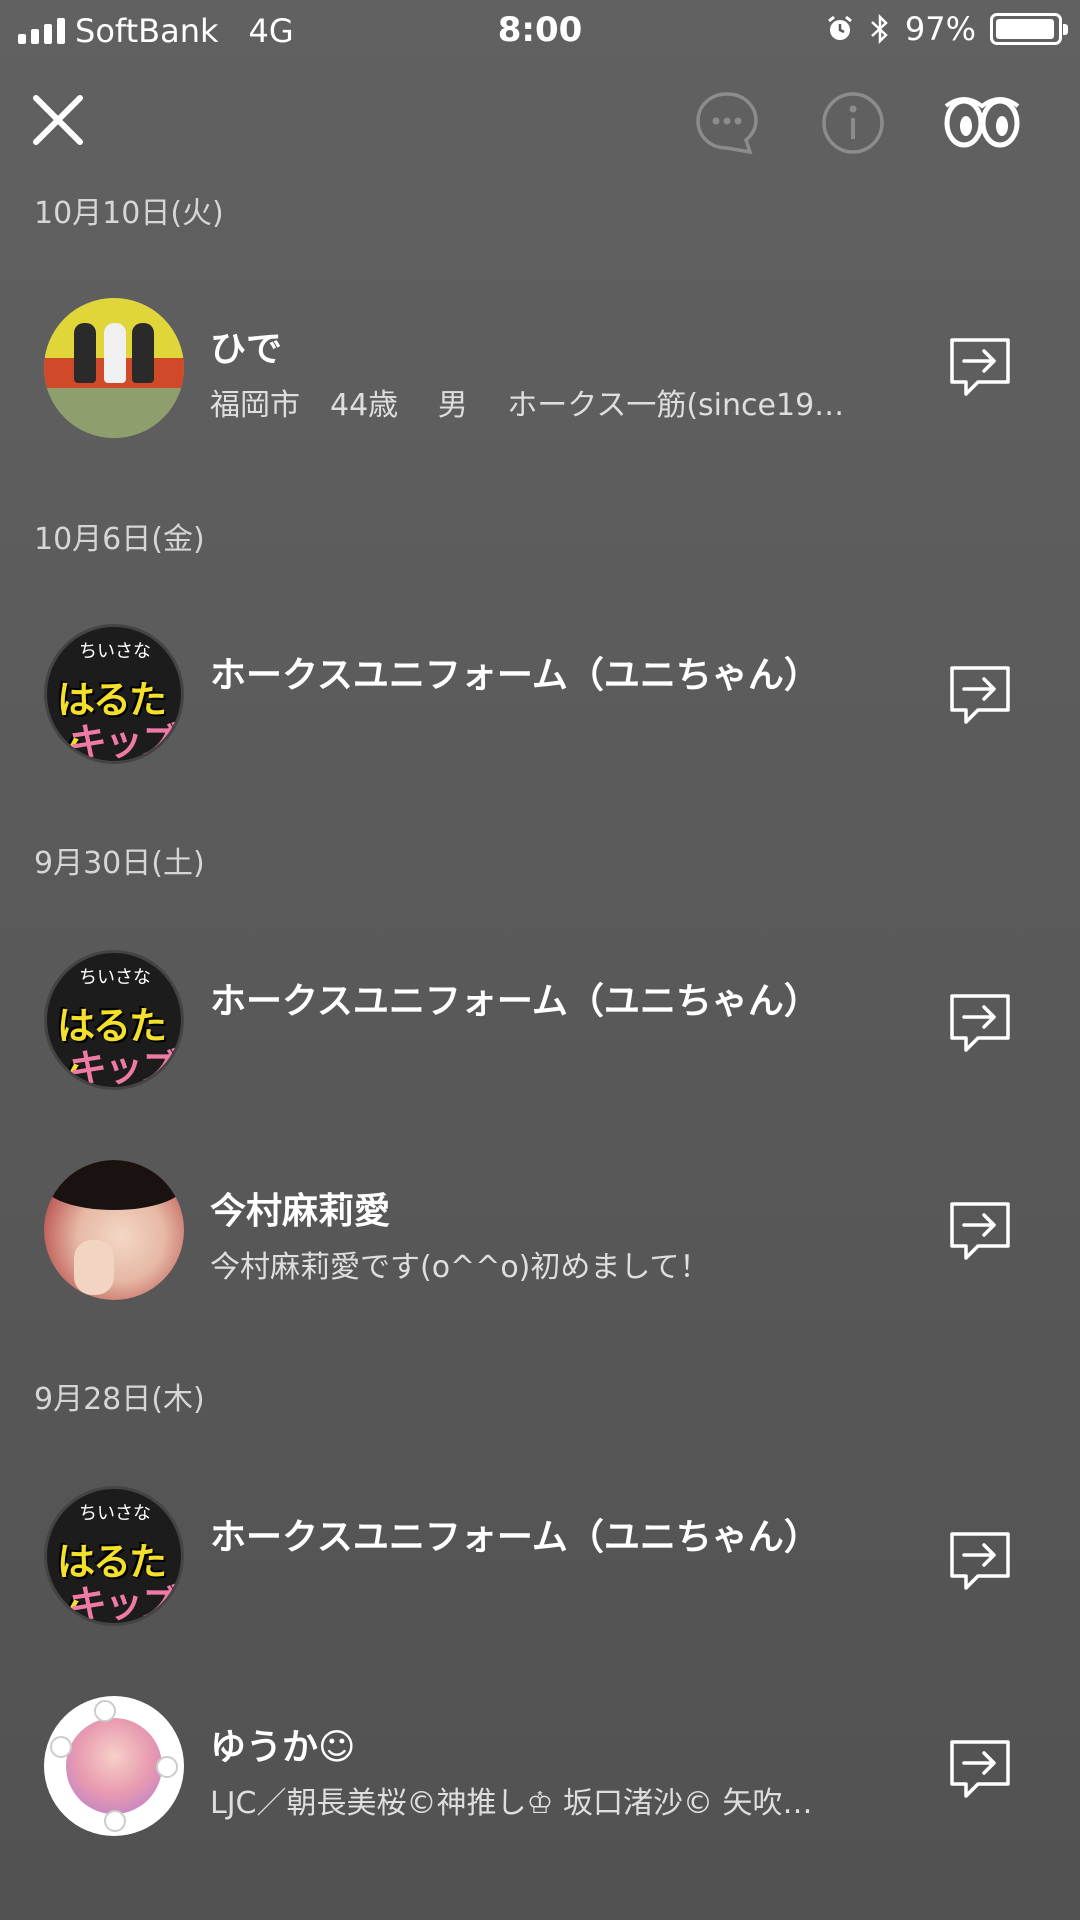  I want to click on close-icon, so click(58, 120).